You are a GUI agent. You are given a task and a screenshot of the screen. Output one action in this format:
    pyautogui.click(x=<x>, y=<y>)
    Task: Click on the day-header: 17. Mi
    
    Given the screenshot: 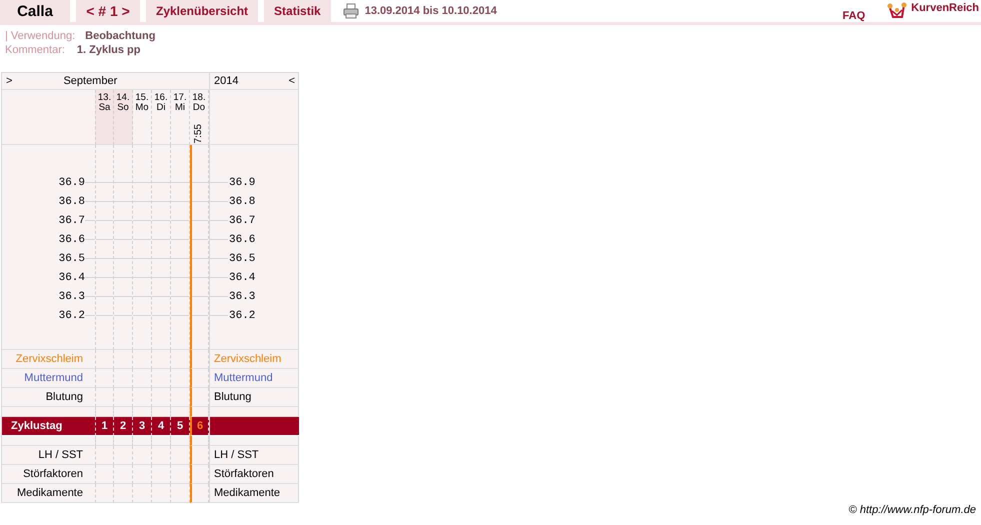 What is the action you would take?
    pyautogui.click(x=180, y=117)
    